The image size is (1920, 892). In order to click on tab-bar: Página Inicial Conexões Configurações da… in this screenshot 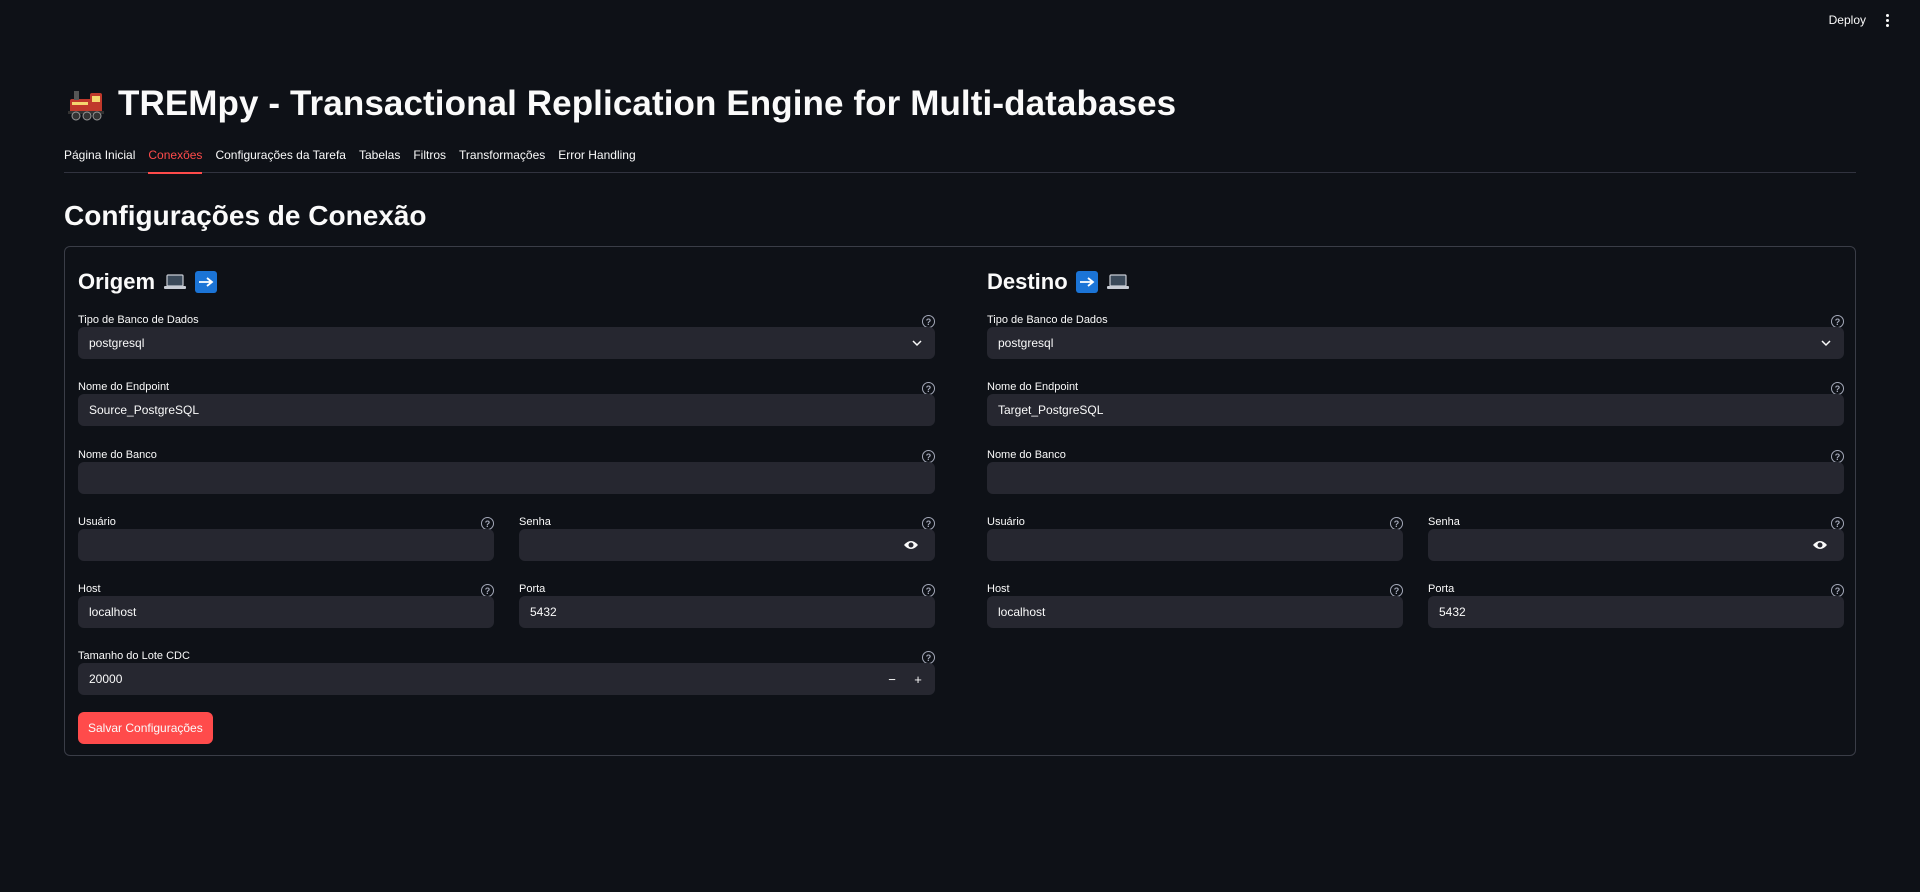, I will do `click(960, 159)`.